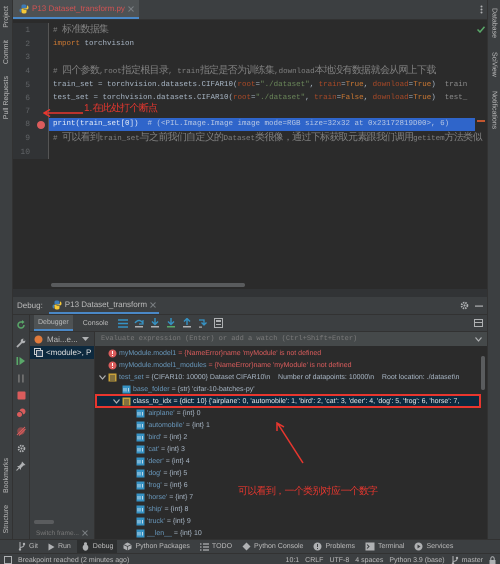  I want to click on session-tab: P13 Dataset_transform, so click(104, 305).